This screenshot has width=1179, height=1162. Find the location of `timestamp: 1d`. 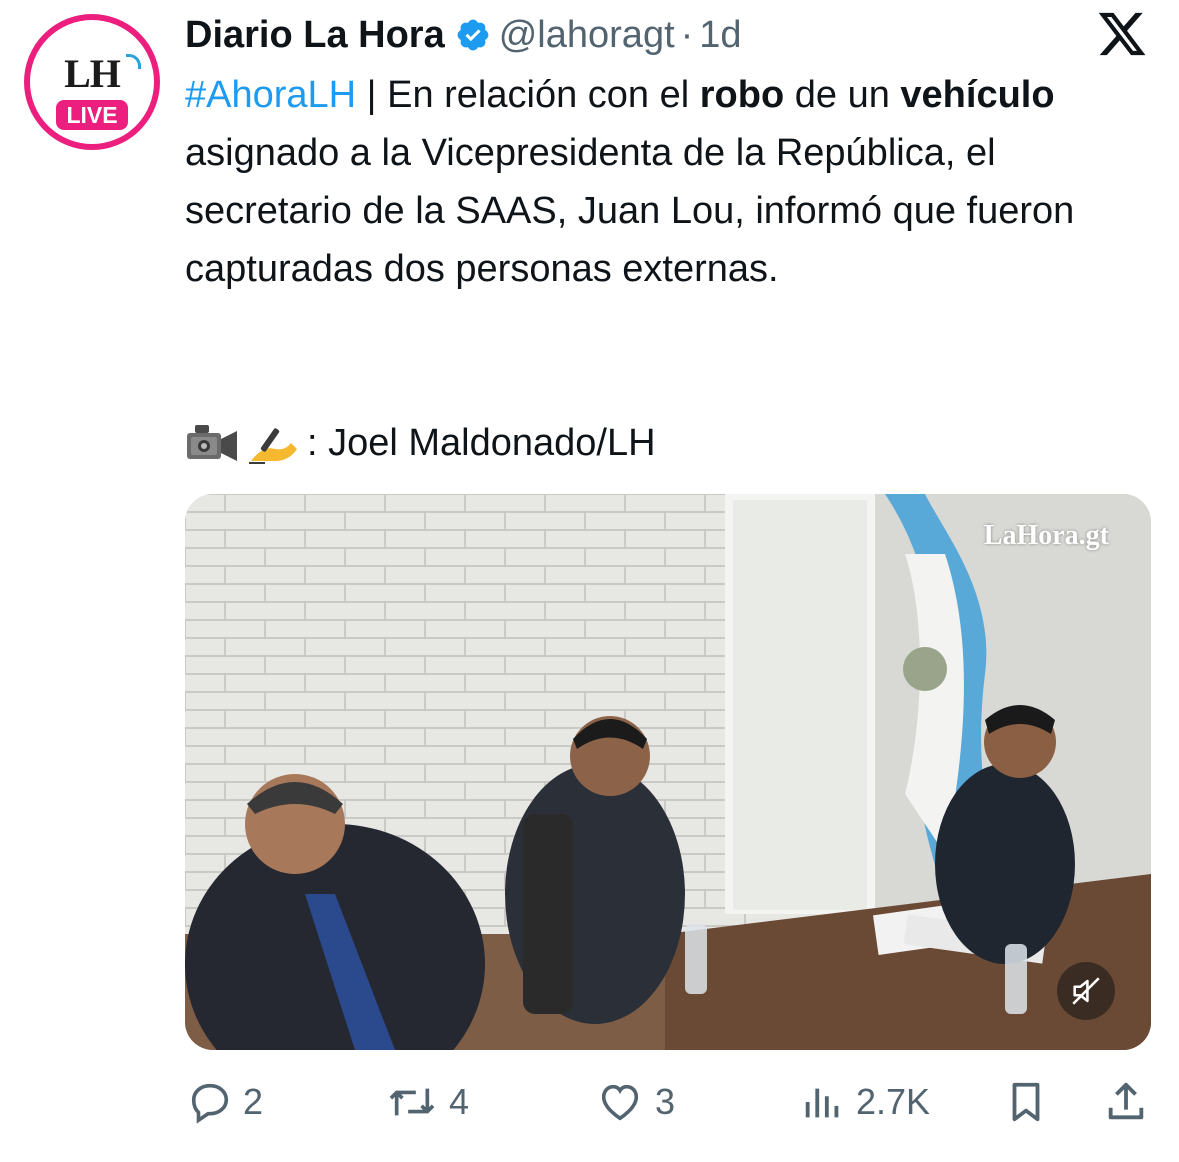

timestamp: 1d is located at coordinates (720, 35).